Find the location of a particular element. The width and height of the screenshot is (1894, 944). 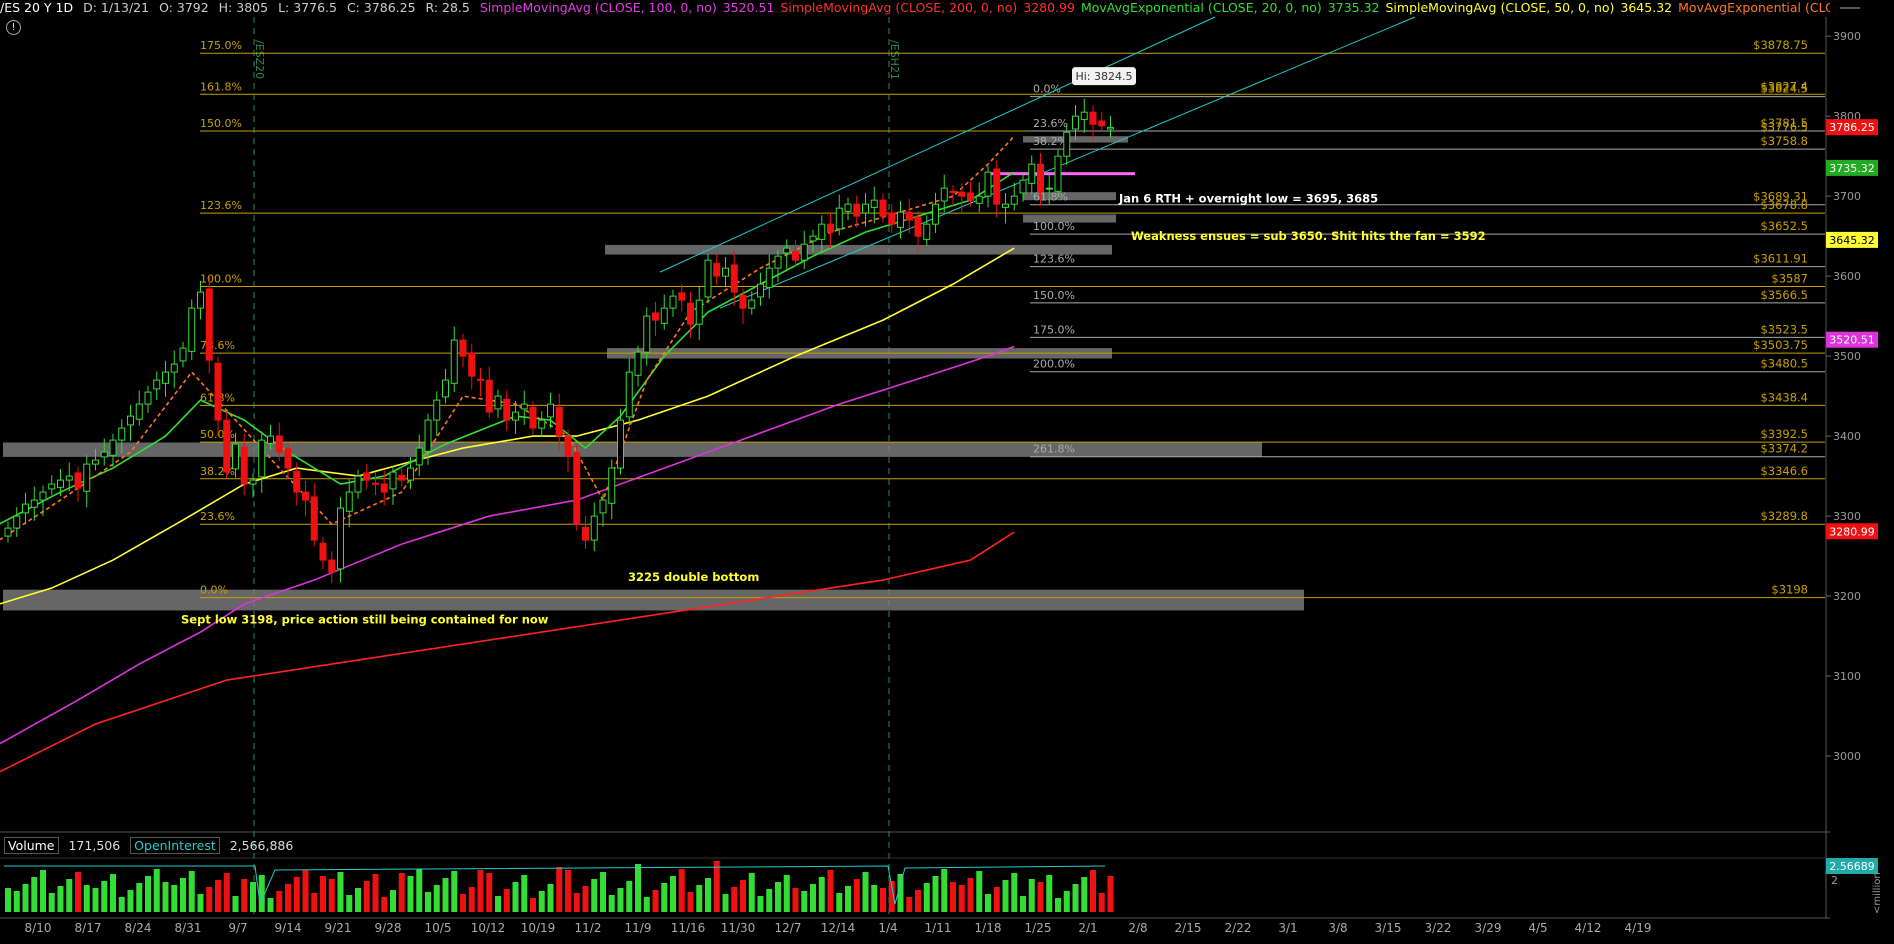

x-tick-label: 11/30 is located at coordinates (738, 928).